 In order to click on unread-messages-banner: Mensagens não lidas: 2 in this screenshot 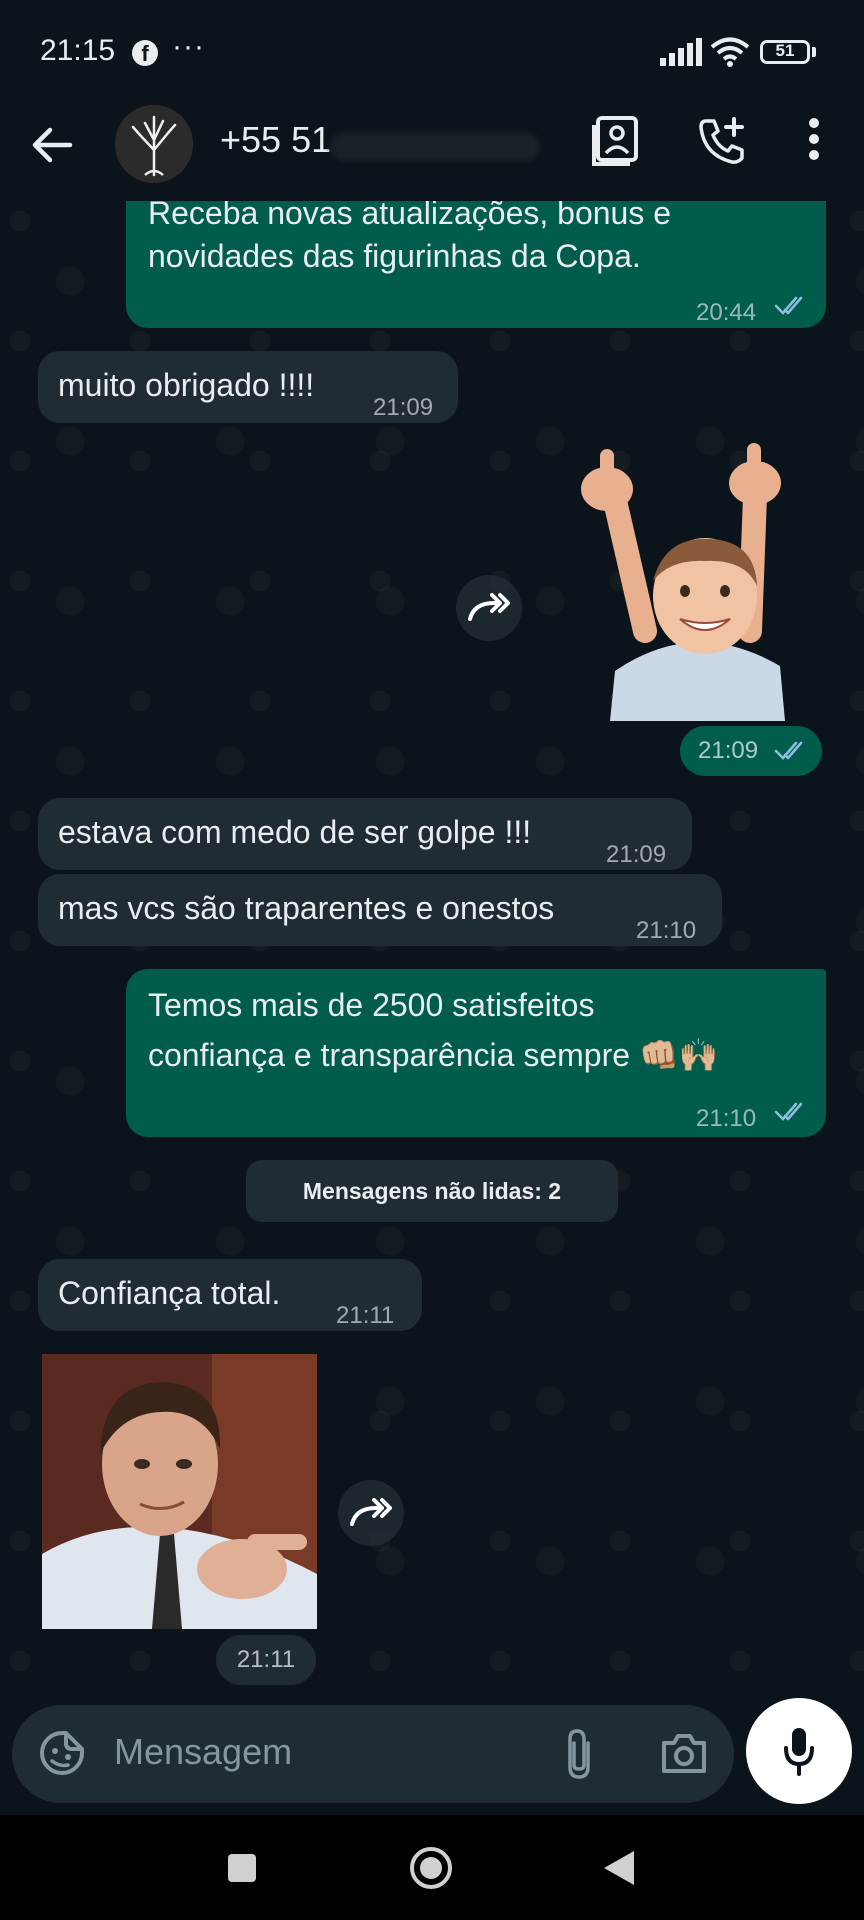, I will do `click(432, 1191)`.